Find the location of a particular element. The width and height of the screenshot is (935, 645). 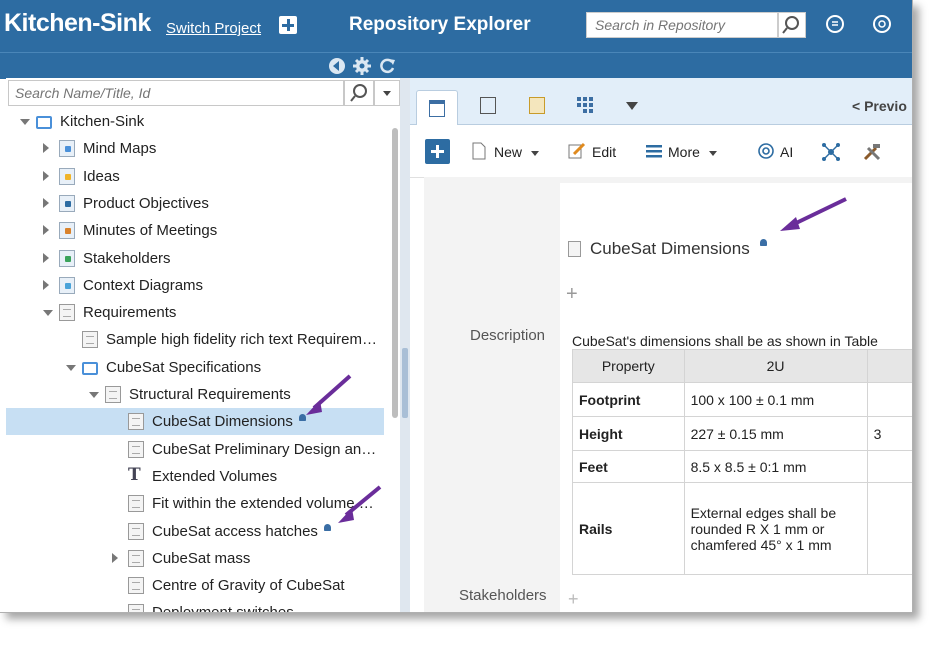

hierarchy-view-icon is located at coordinates (537, 105).